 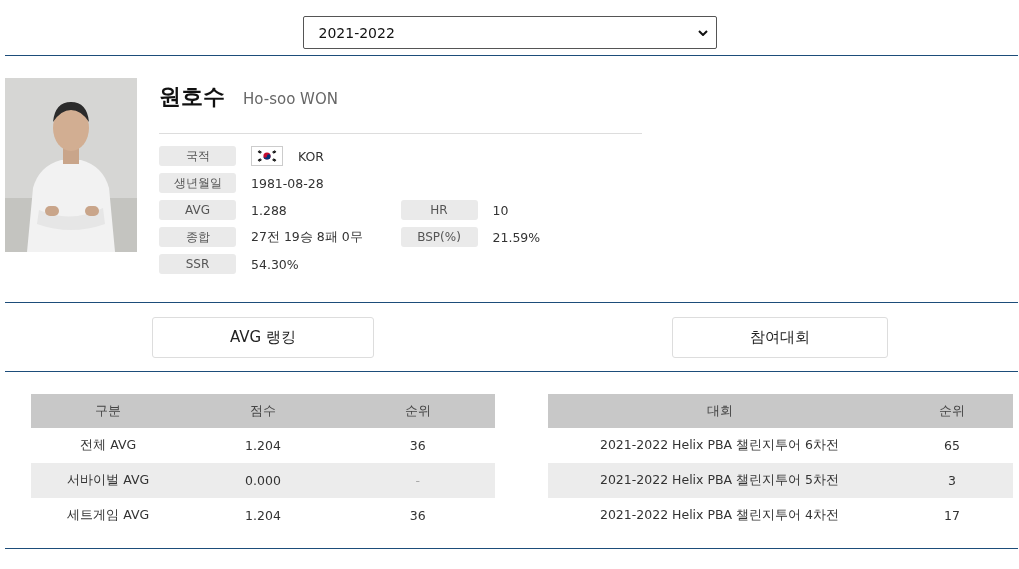 What do you see at coordinates (267, 156) in the screenshot?
I see `flag-icon` at bounding box center [267, 156].